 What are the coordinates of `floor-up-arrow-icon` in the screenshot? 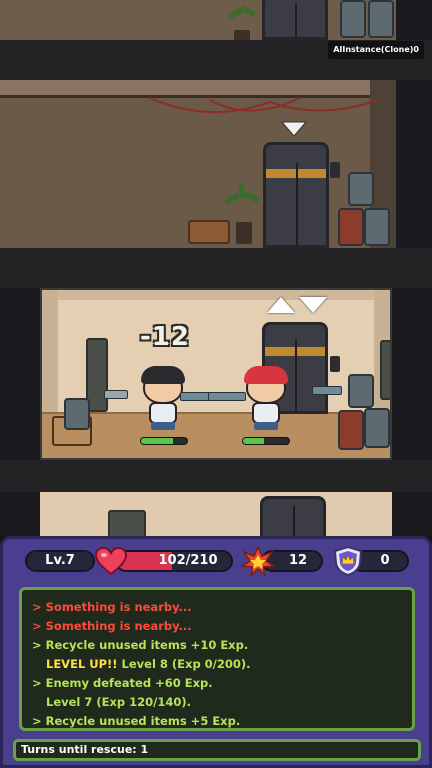 It's located at (281, 305).